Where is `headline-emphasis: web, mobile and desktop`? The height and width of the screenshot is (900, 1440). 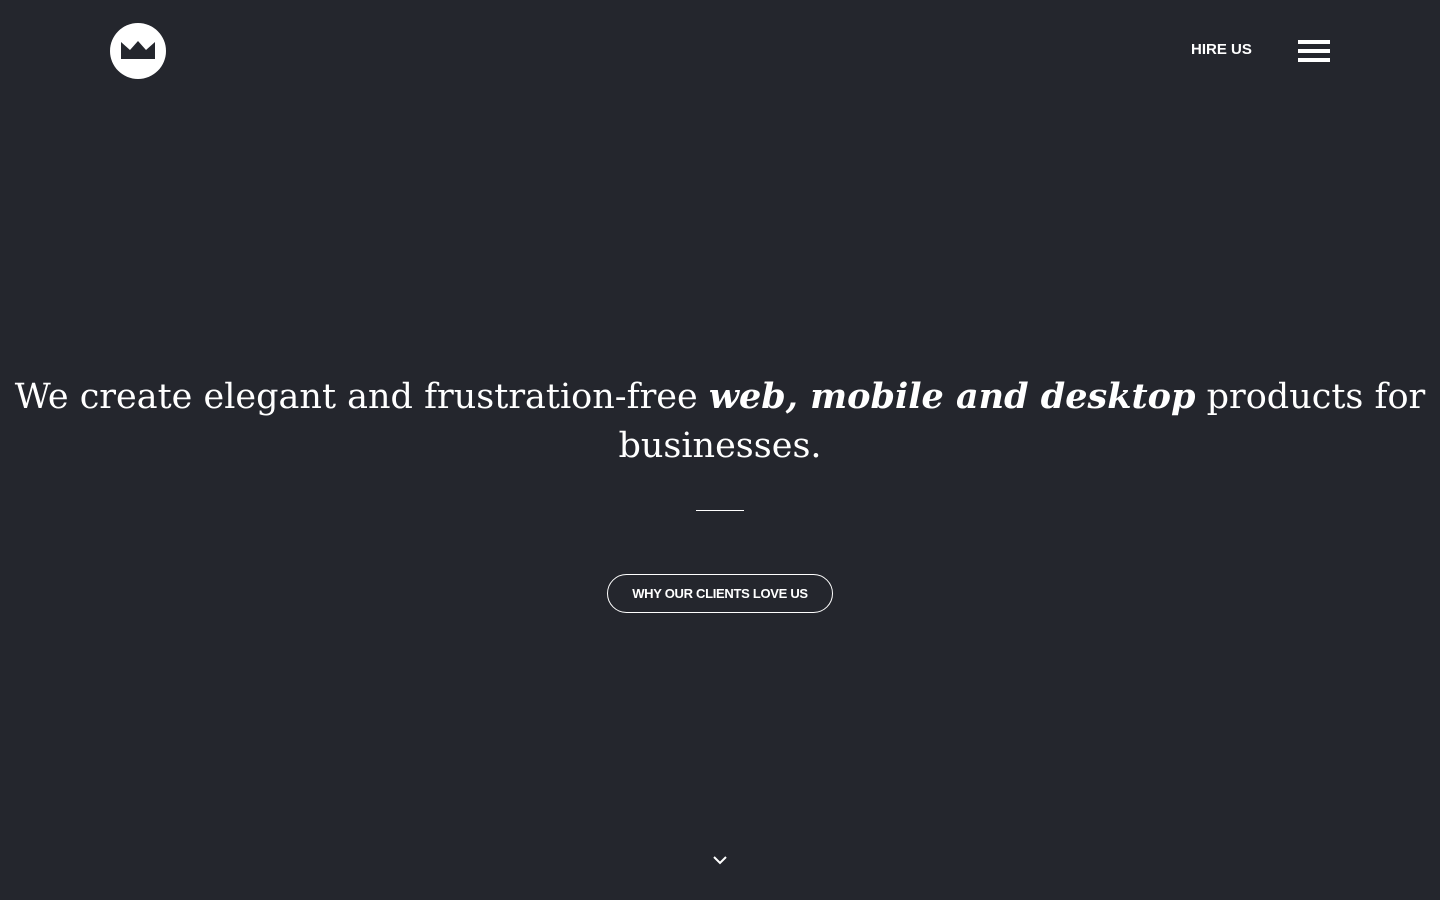 headline-emphasis: web, mobile and desktop is located at coordinates (952, 396).